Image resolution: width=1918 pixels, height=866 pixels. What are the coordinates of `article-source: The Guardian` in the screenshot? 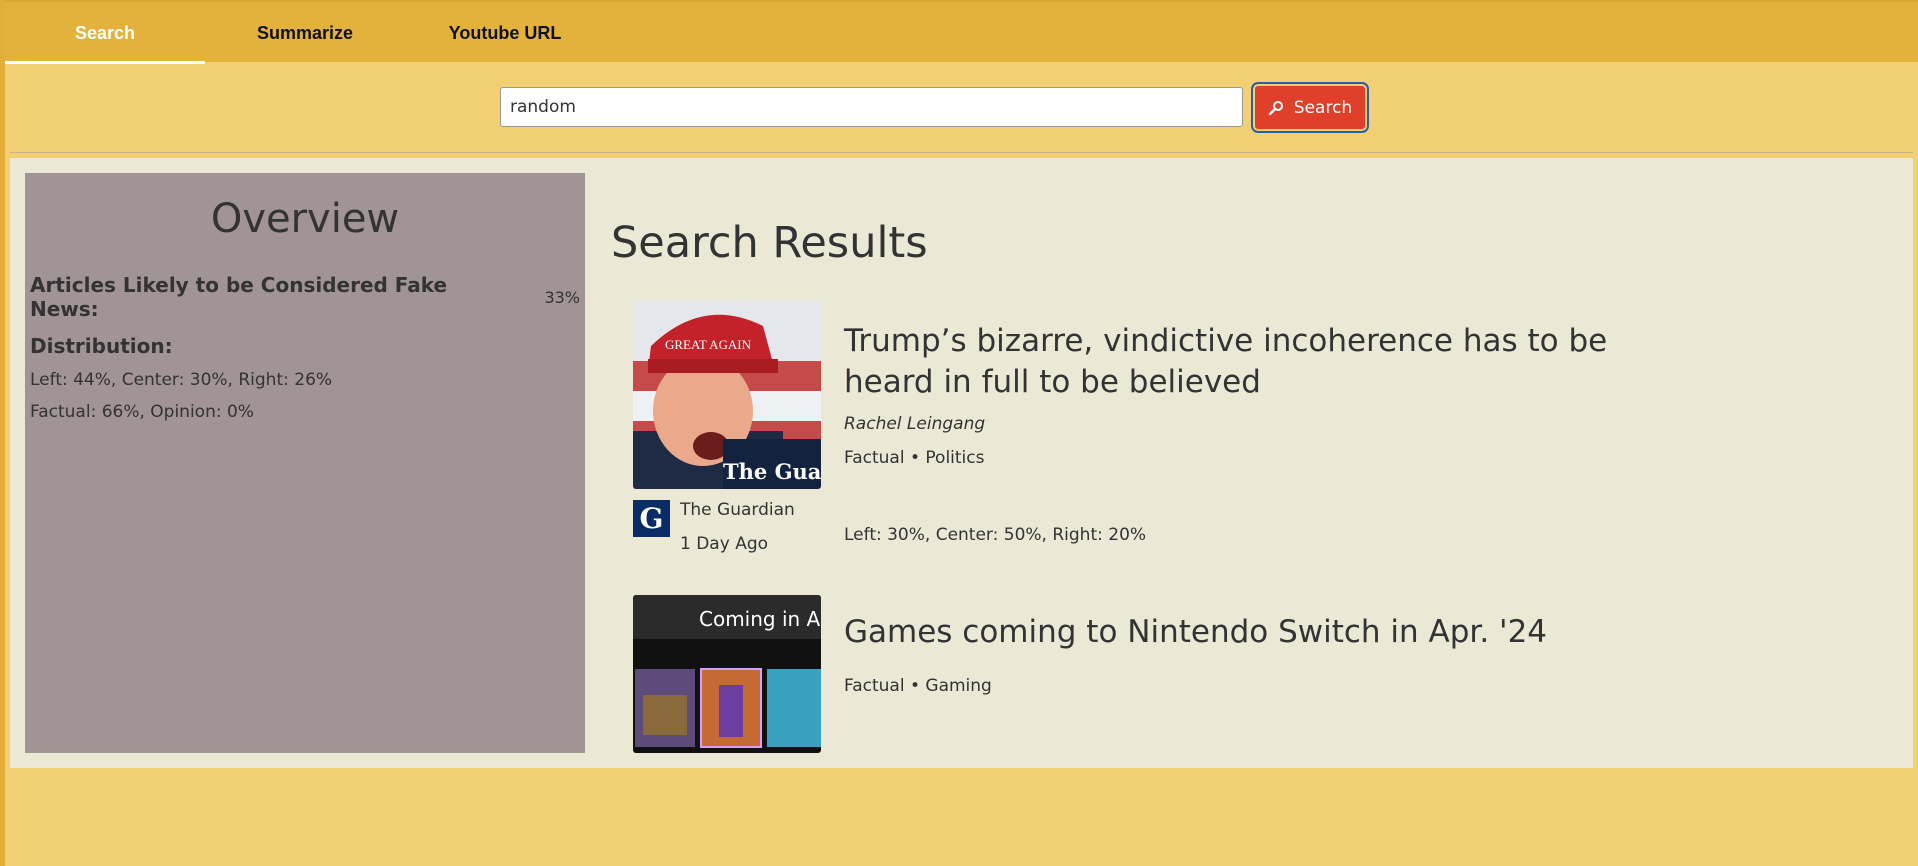 It's located at (737, 510).